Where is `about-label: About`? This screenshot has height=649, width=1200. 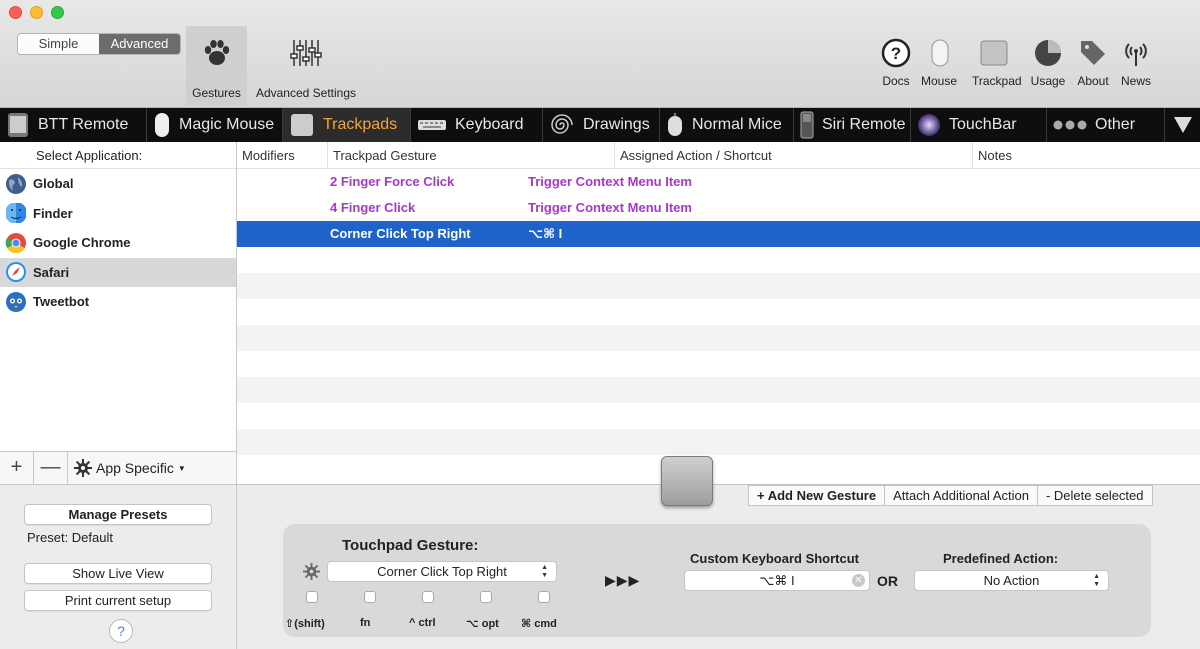 about-label: About is located at coordinates (1093, 81).